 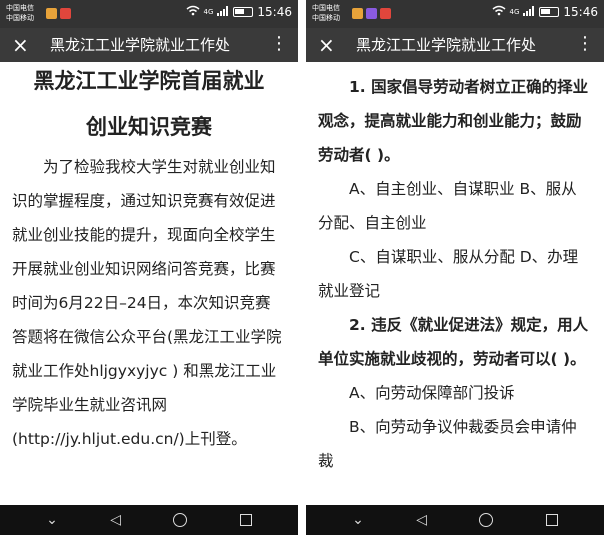 I want to click on question-1-options-cd: C、自谋职业、服从分配 D、办理就业登记, so click(x=448, y=274).